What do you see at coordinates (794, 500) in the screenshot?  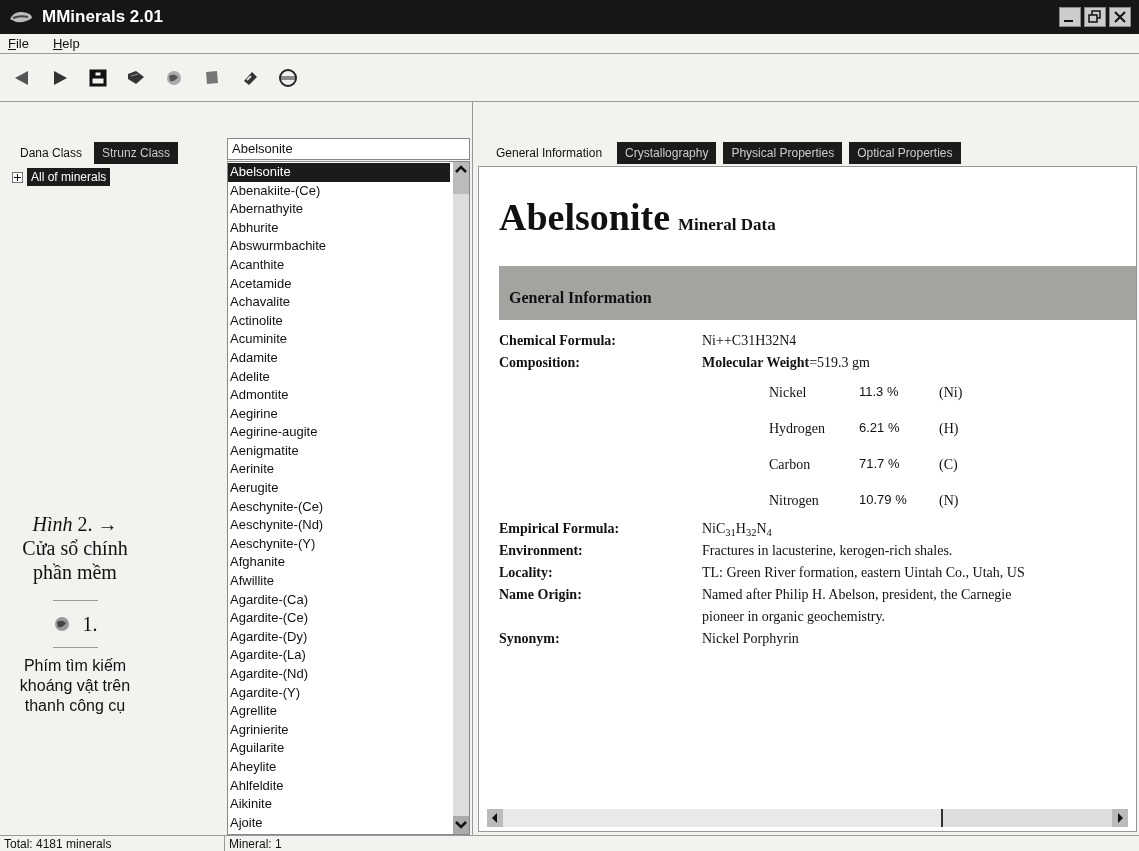 I see `element-name: Nitrogen` at bounding box center [794, 500].